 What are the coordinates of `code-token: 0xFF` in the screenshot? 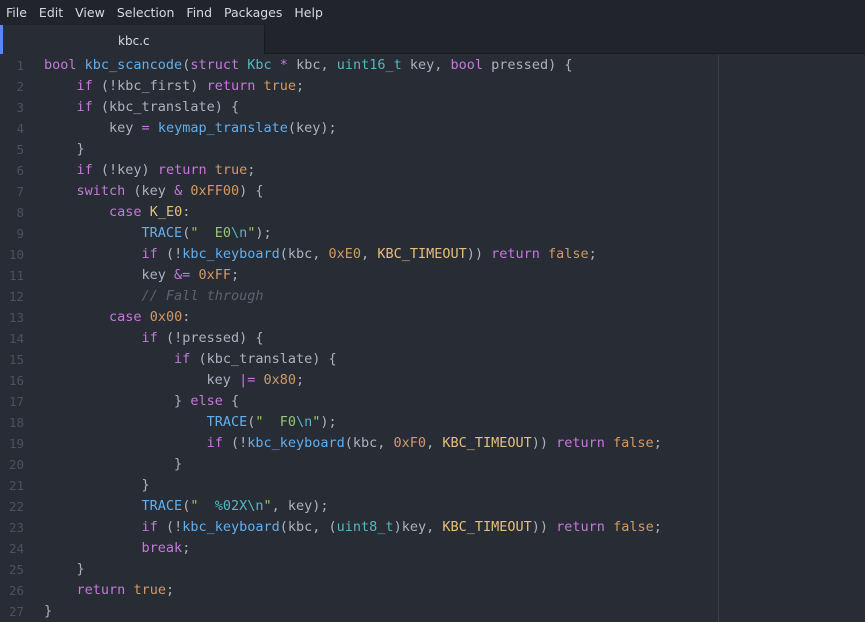 It's located at (214, 275).